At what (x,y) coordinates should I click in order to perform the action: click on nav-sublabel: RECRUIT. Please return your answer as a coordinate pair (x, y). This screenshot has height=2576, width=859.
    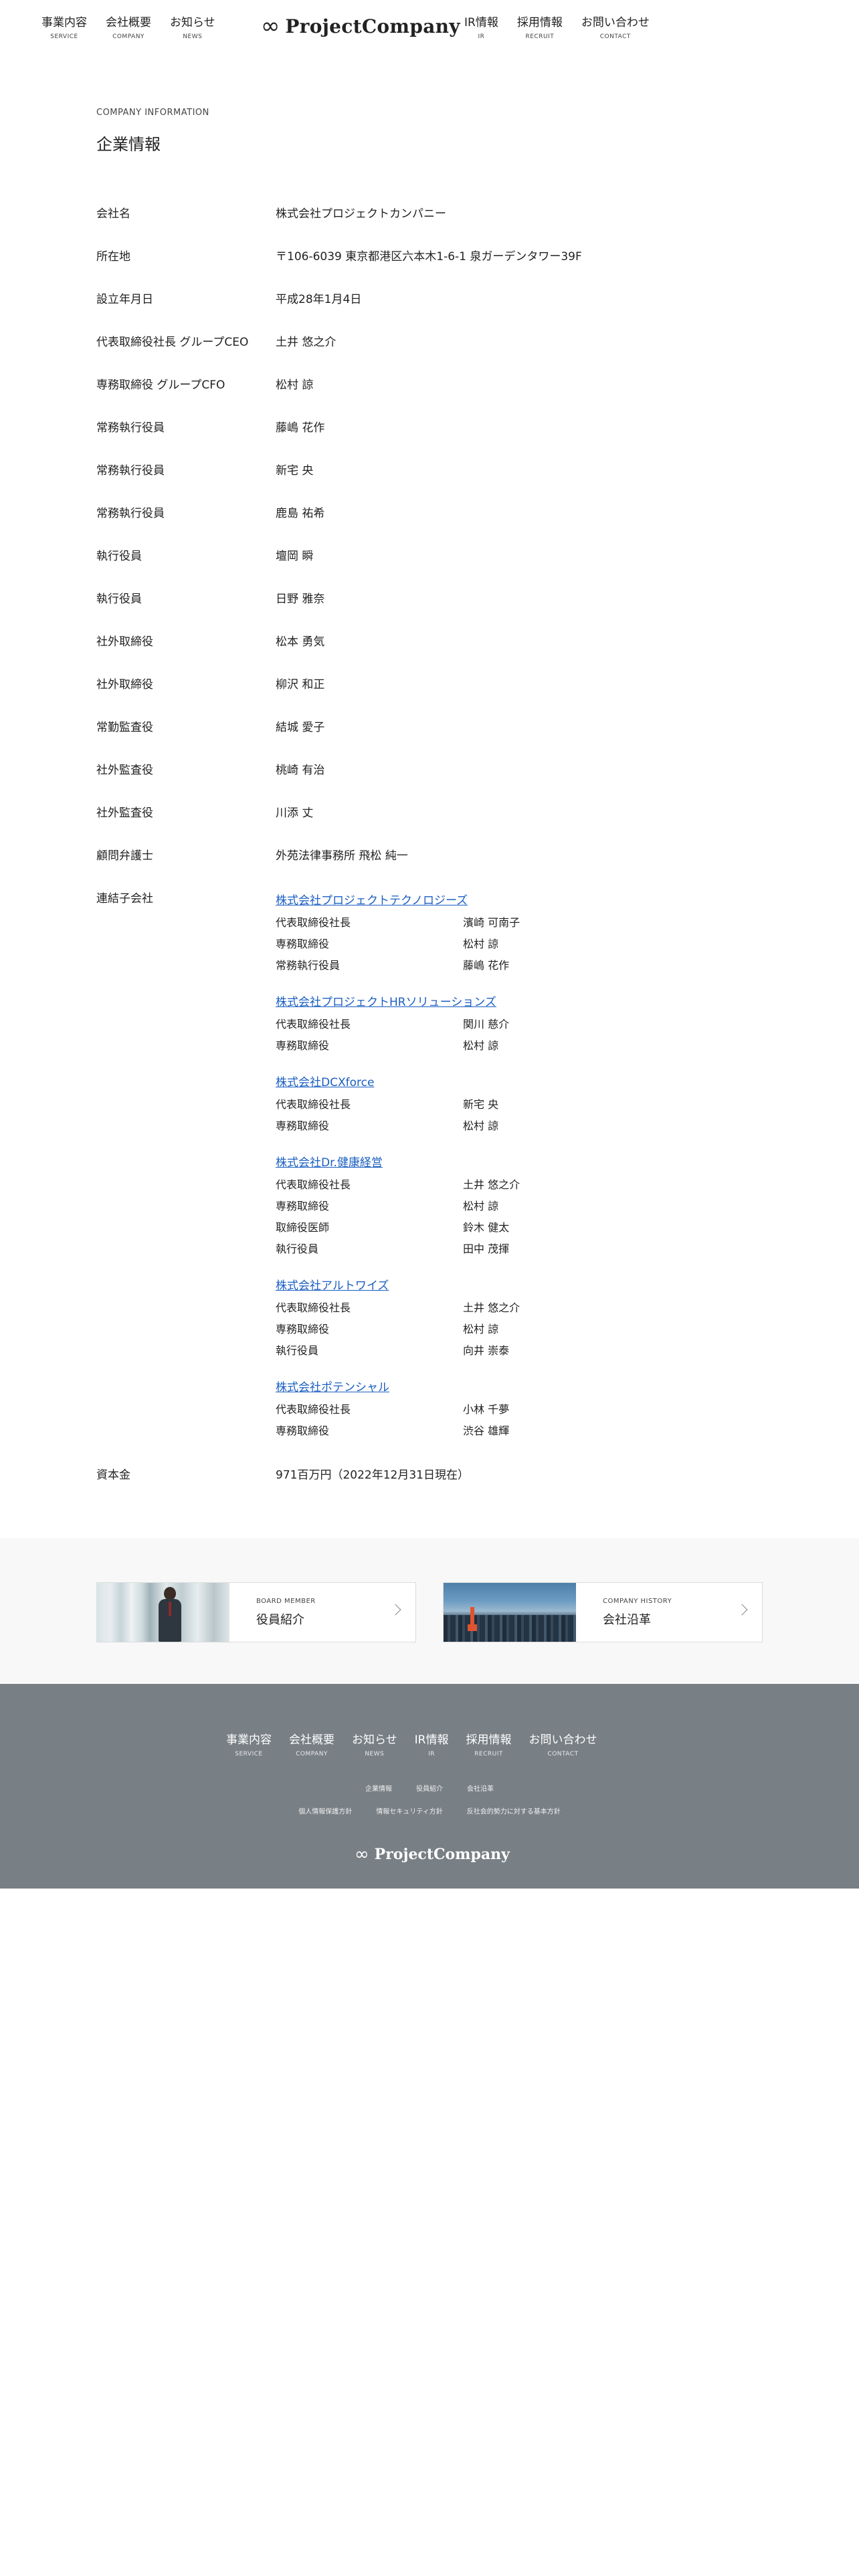
    Looking at the image, I should click on (540, 37).